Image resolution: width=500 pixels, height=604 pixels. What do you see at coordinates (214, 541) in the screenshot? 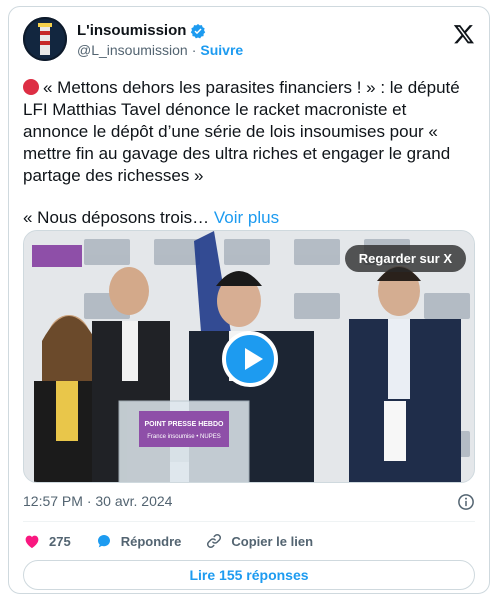
I see `link-icon` at bounding box center [214, 541].